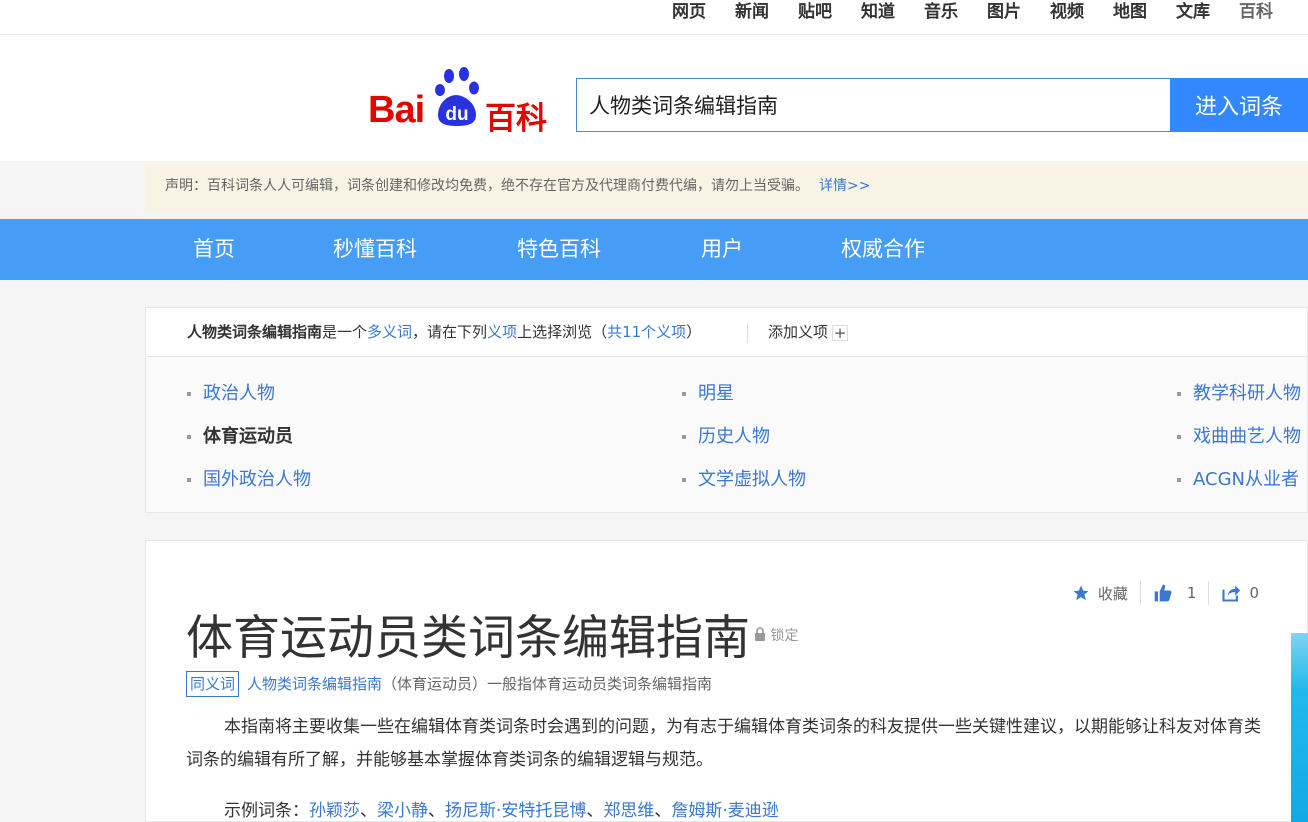  What do you see at coordinates (840, 332) in the screenshot?
I see `plus-icon: +` at bounding box center [840, 332].